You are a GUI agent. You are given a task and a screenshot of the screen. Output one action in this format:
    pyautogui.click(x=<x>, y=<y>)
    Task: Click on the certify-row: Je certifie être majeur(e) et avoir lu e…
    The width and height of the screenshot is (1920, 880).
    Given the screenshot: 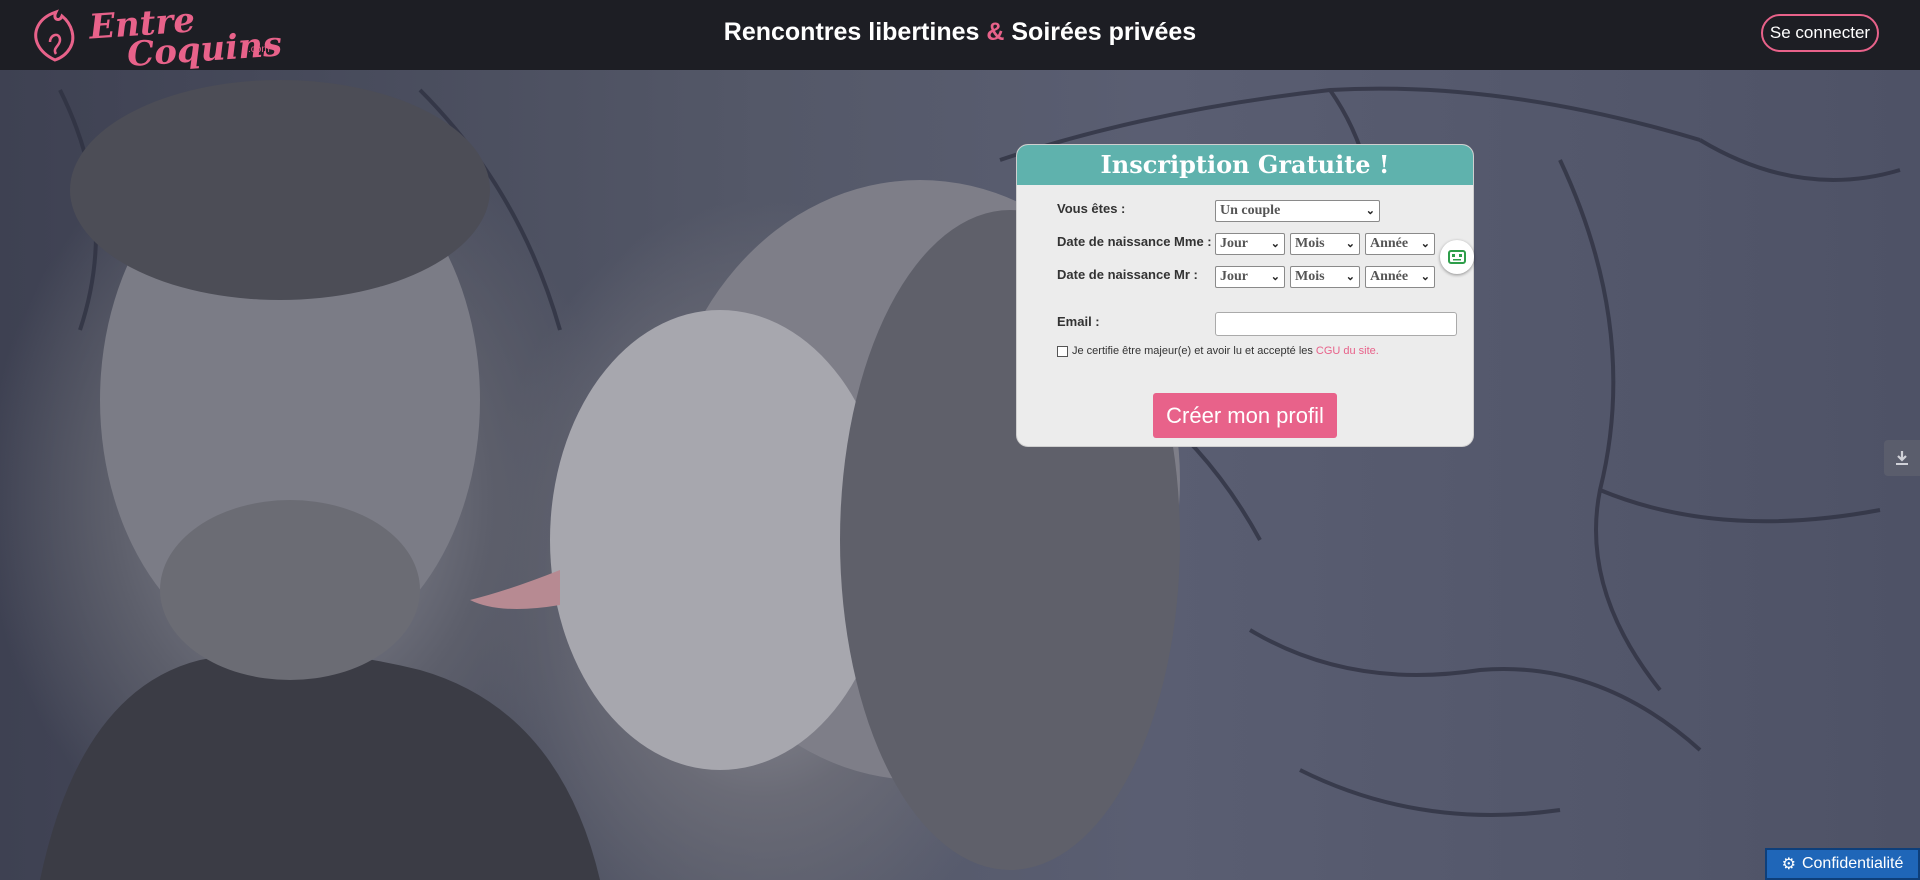 What is the action you would take?
    pyautogui.click(x=1218, y=351)
    